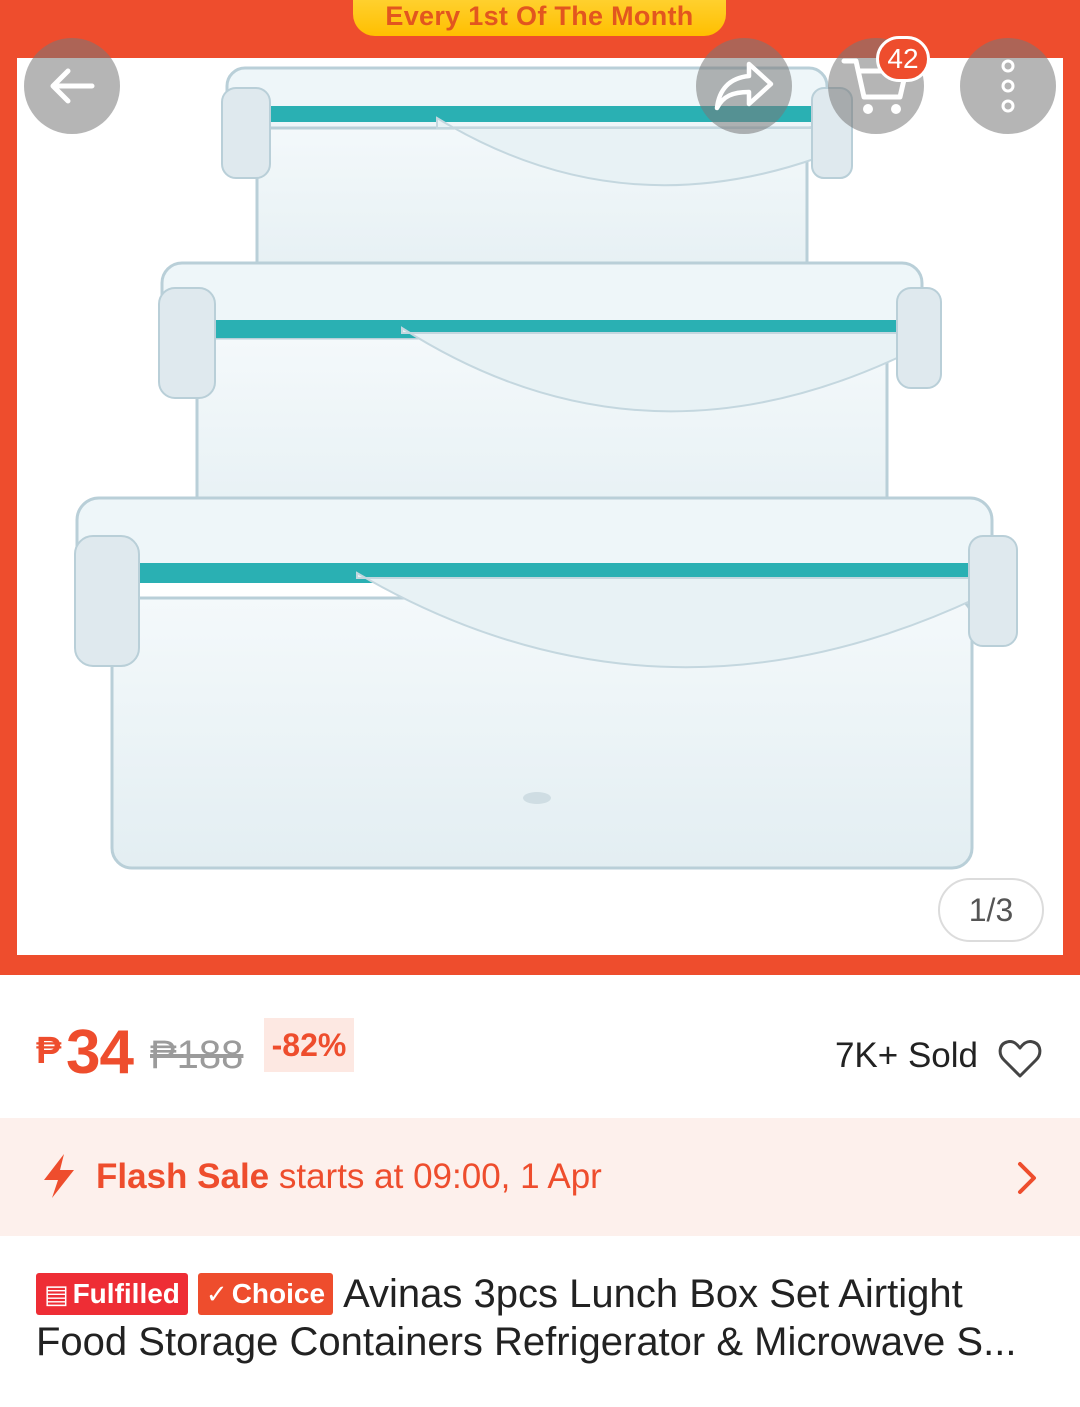  I want to click on more-vertical-icon, so click(1008, 86).